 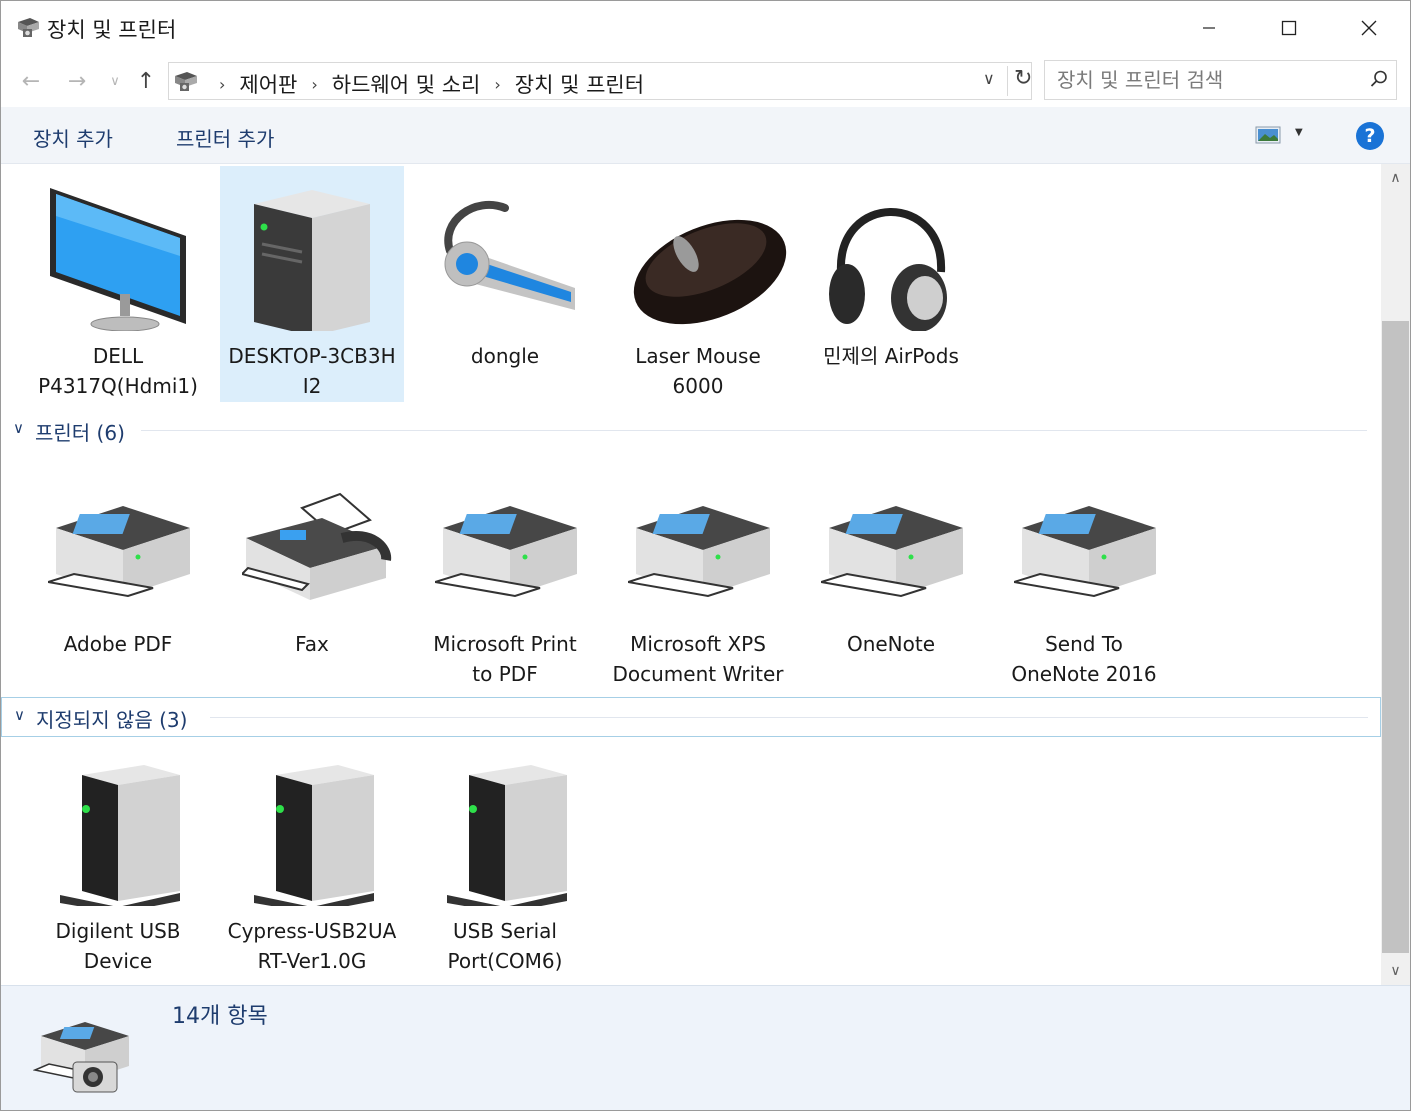 I want to click on printer-item-adobe-pdf: Adobe PDF, so click(x=118, y=572).